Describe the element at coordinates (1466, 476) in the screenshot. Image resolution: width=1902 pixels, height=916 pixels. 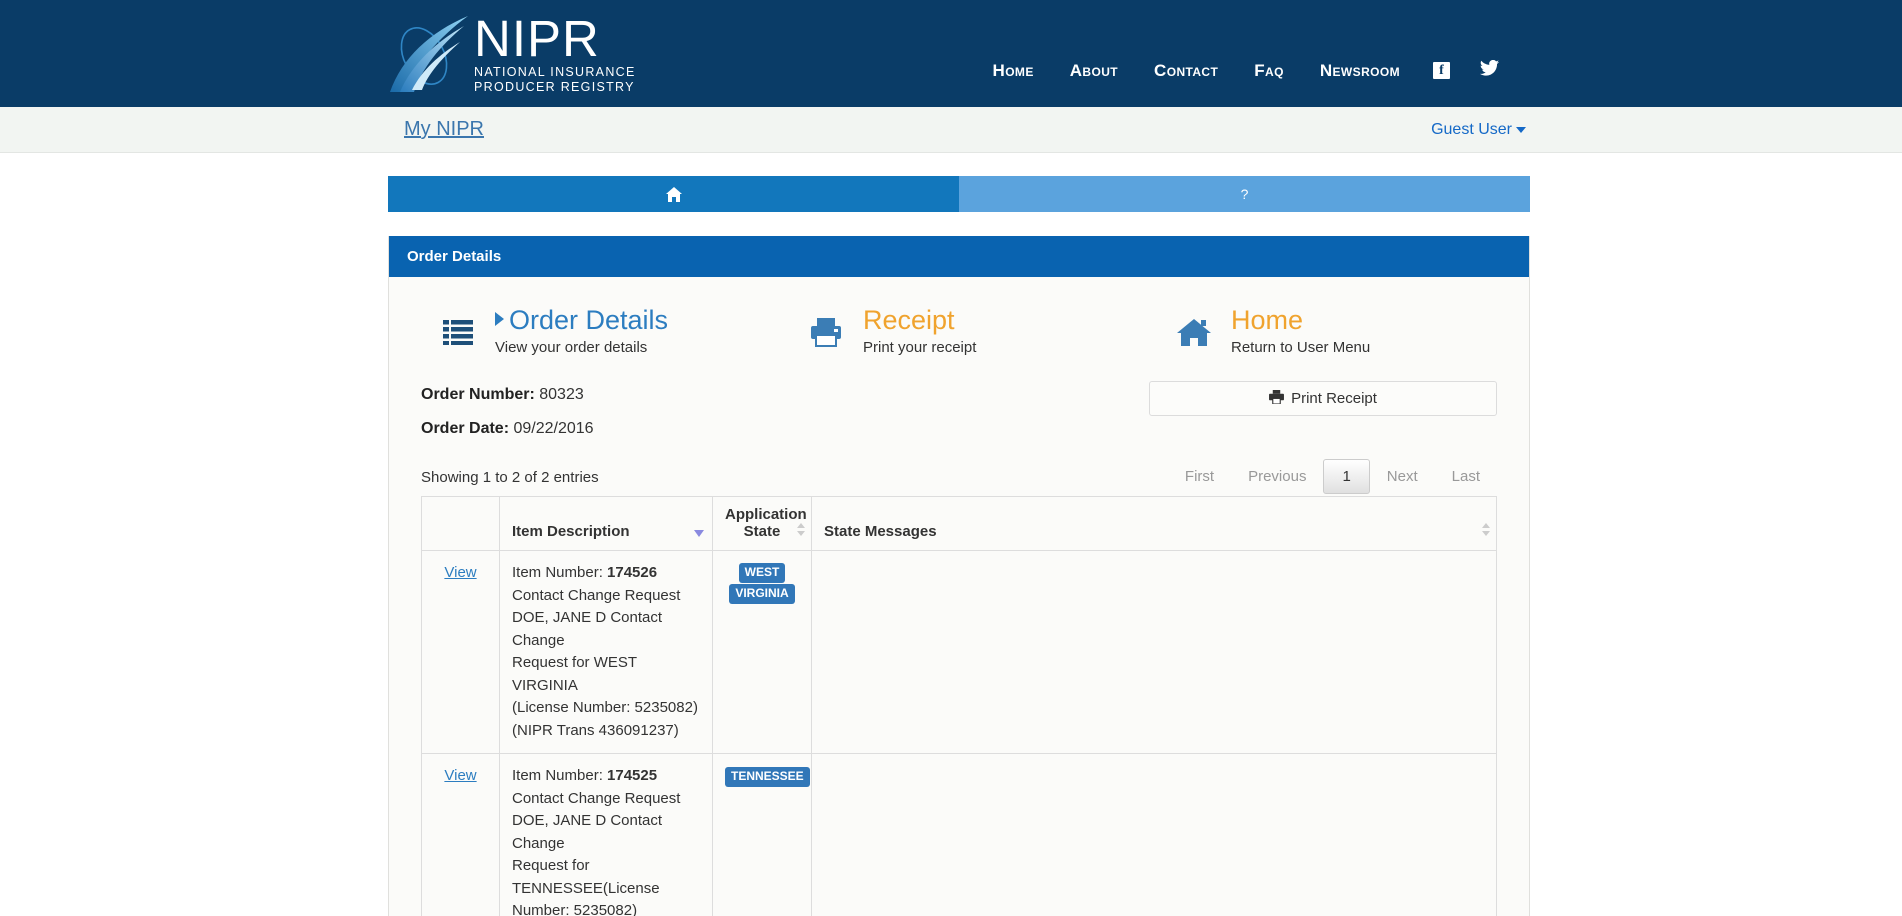
I see `pagination-last: Last` at that location.